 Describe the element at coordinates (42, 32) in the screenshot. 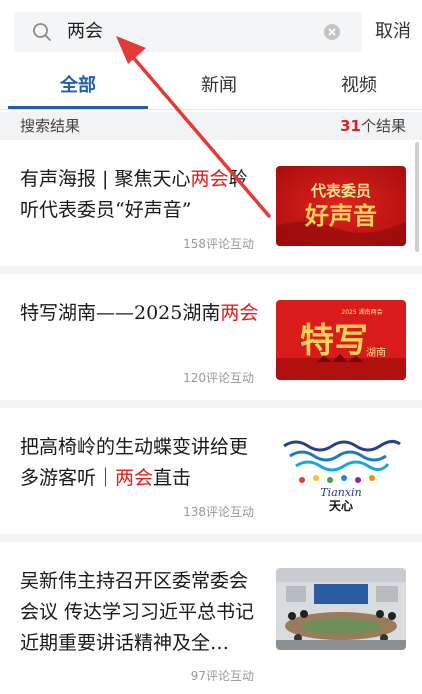

I see `search-icon` at that location.